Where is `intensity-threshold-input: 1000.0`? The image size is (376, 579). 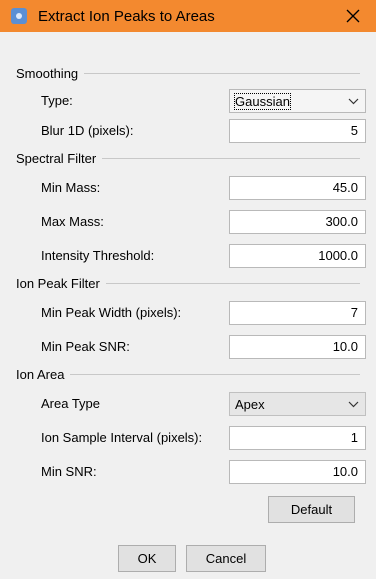
intensity-threshold-input: 1000.0 is located at coordinates (297, 256).